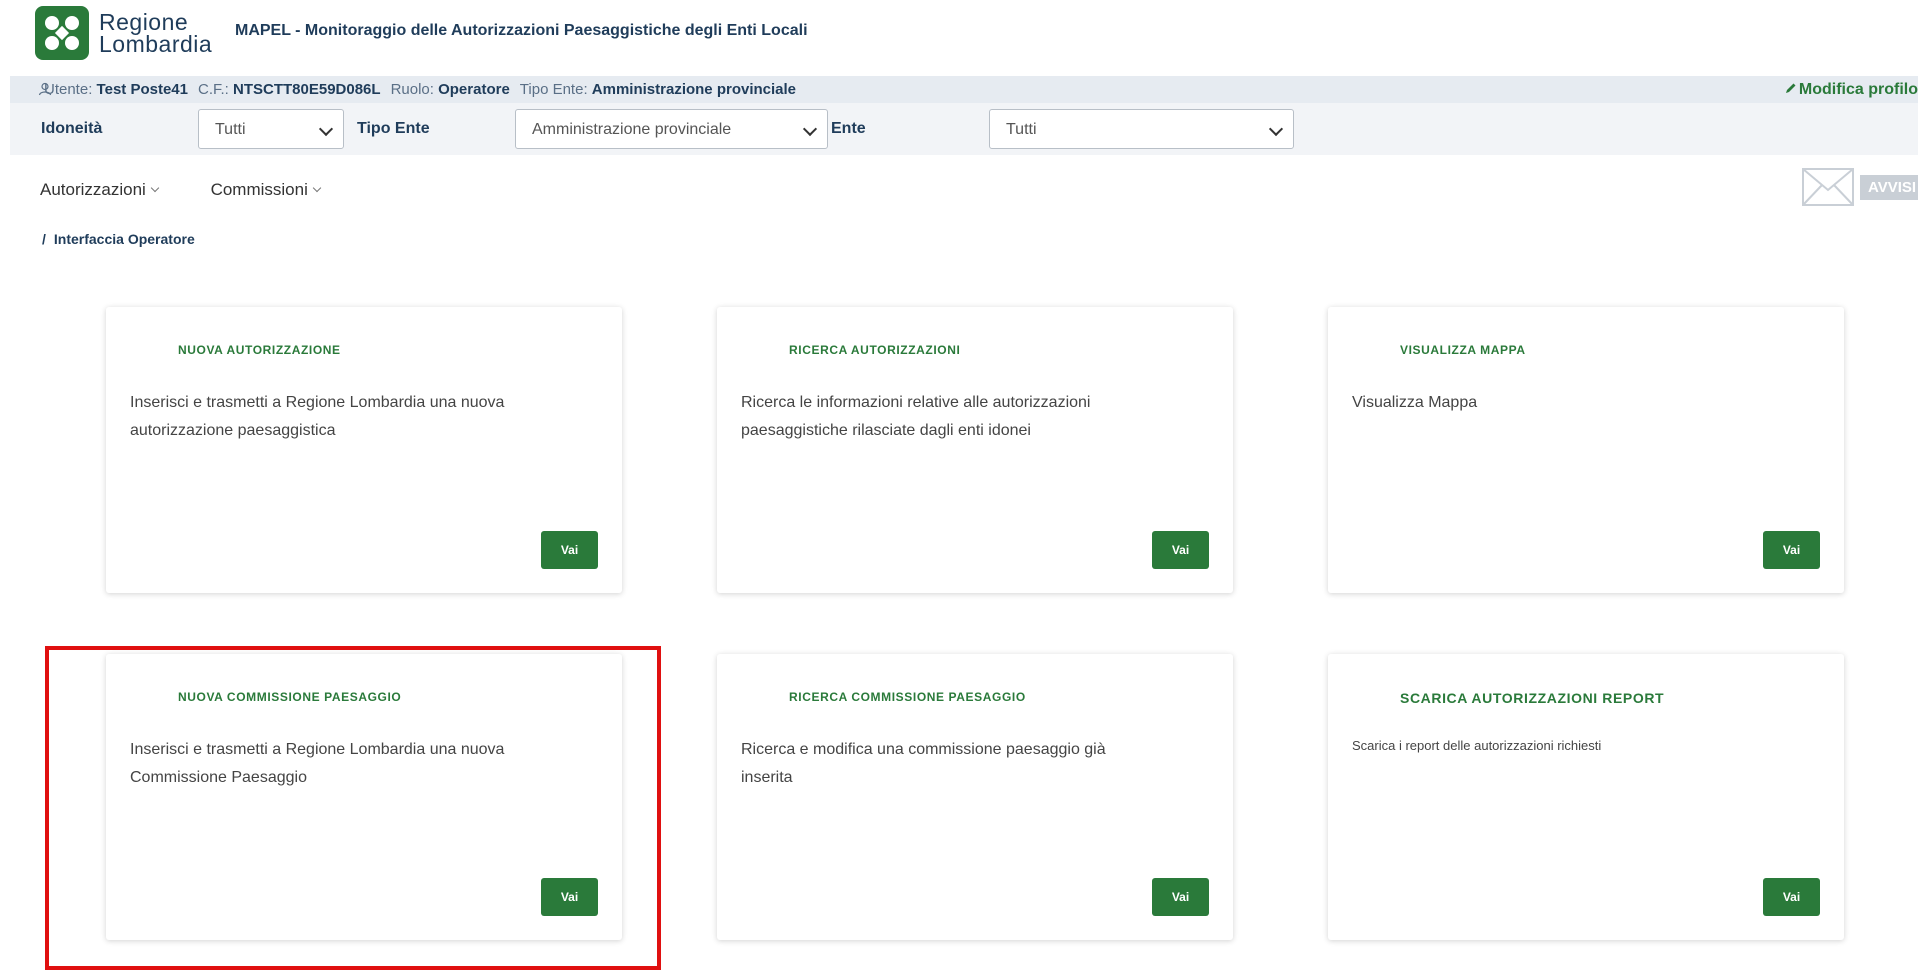 The image size is (1918, 970). Describe the element at coordinates (72, 128) in the screenshot. I see `idoneita-label: Idoneità` at that location.